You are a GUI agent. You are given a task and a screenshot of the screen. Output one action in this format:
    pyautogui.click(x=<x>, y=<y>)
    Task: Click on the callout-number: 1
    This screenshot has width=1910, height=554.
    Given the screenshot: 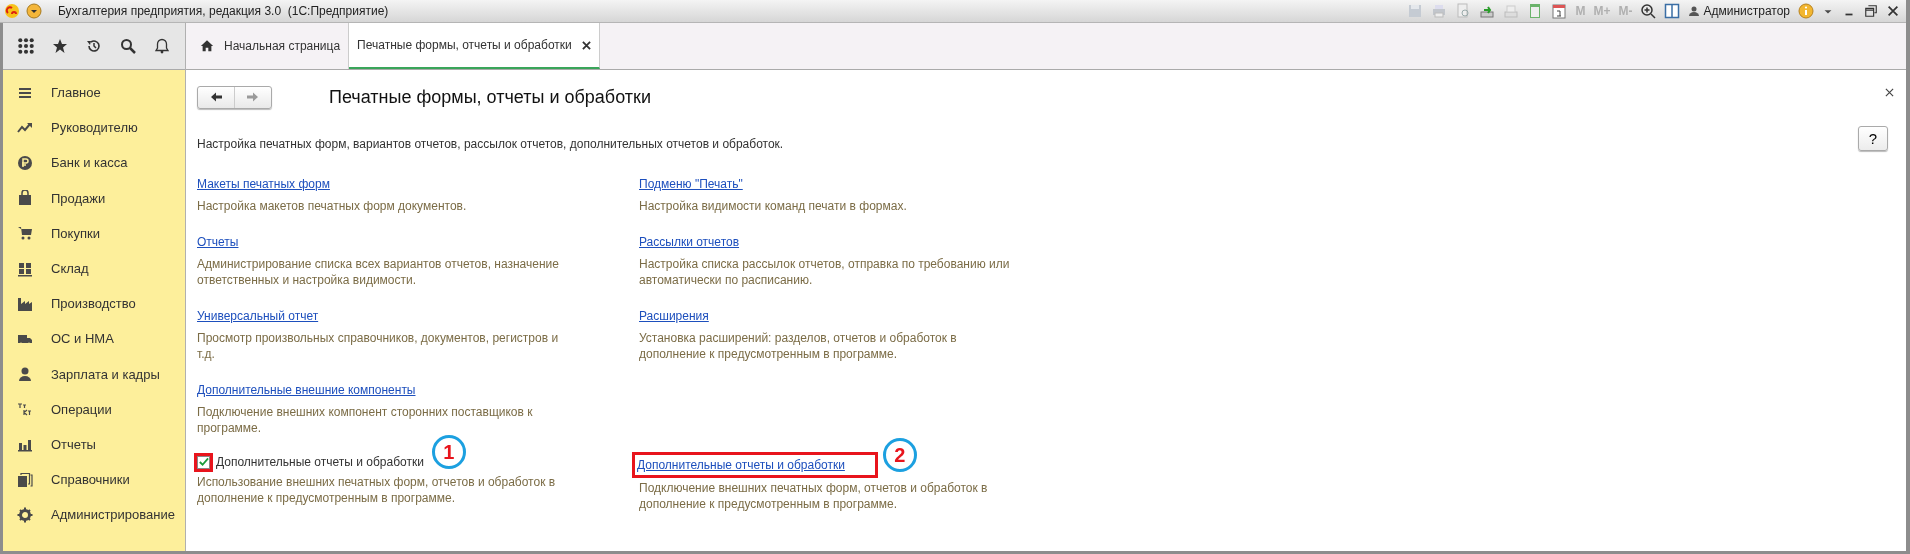 What is the action you would take?
    pyautogui.click(x=448, y=452)
    